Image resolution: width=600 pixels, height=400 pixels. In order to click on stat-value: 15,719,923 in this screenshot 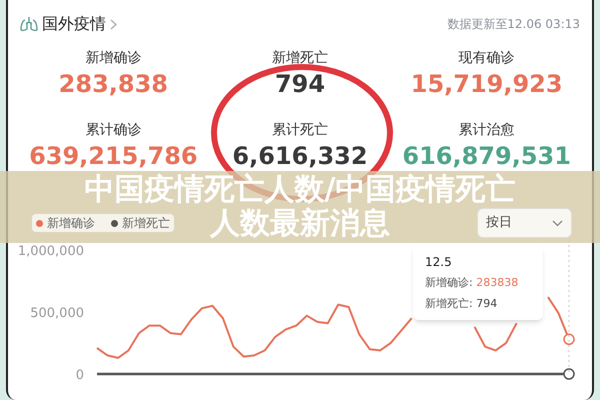, I will do `click(486, 84)`.